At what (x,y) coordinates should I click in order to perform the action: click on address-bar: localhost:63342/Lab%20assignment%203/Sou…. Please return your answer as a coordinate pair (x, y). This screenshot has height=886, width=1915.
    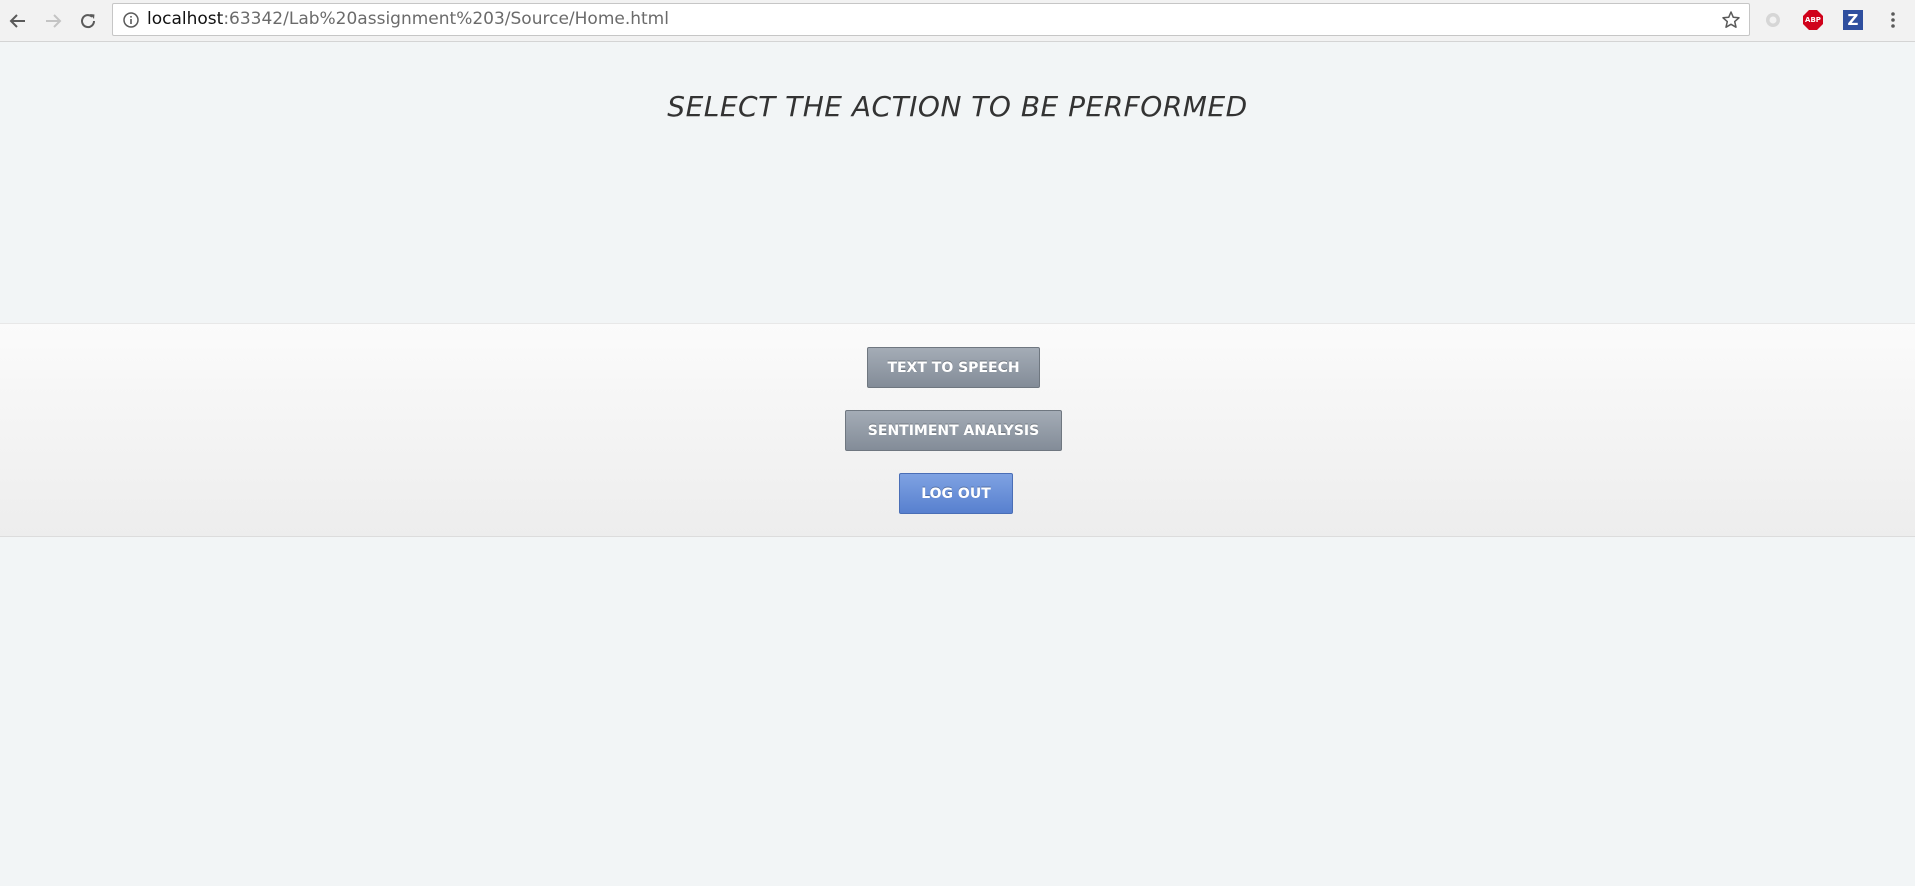
    Looking at the image, I should click on (931, 19).